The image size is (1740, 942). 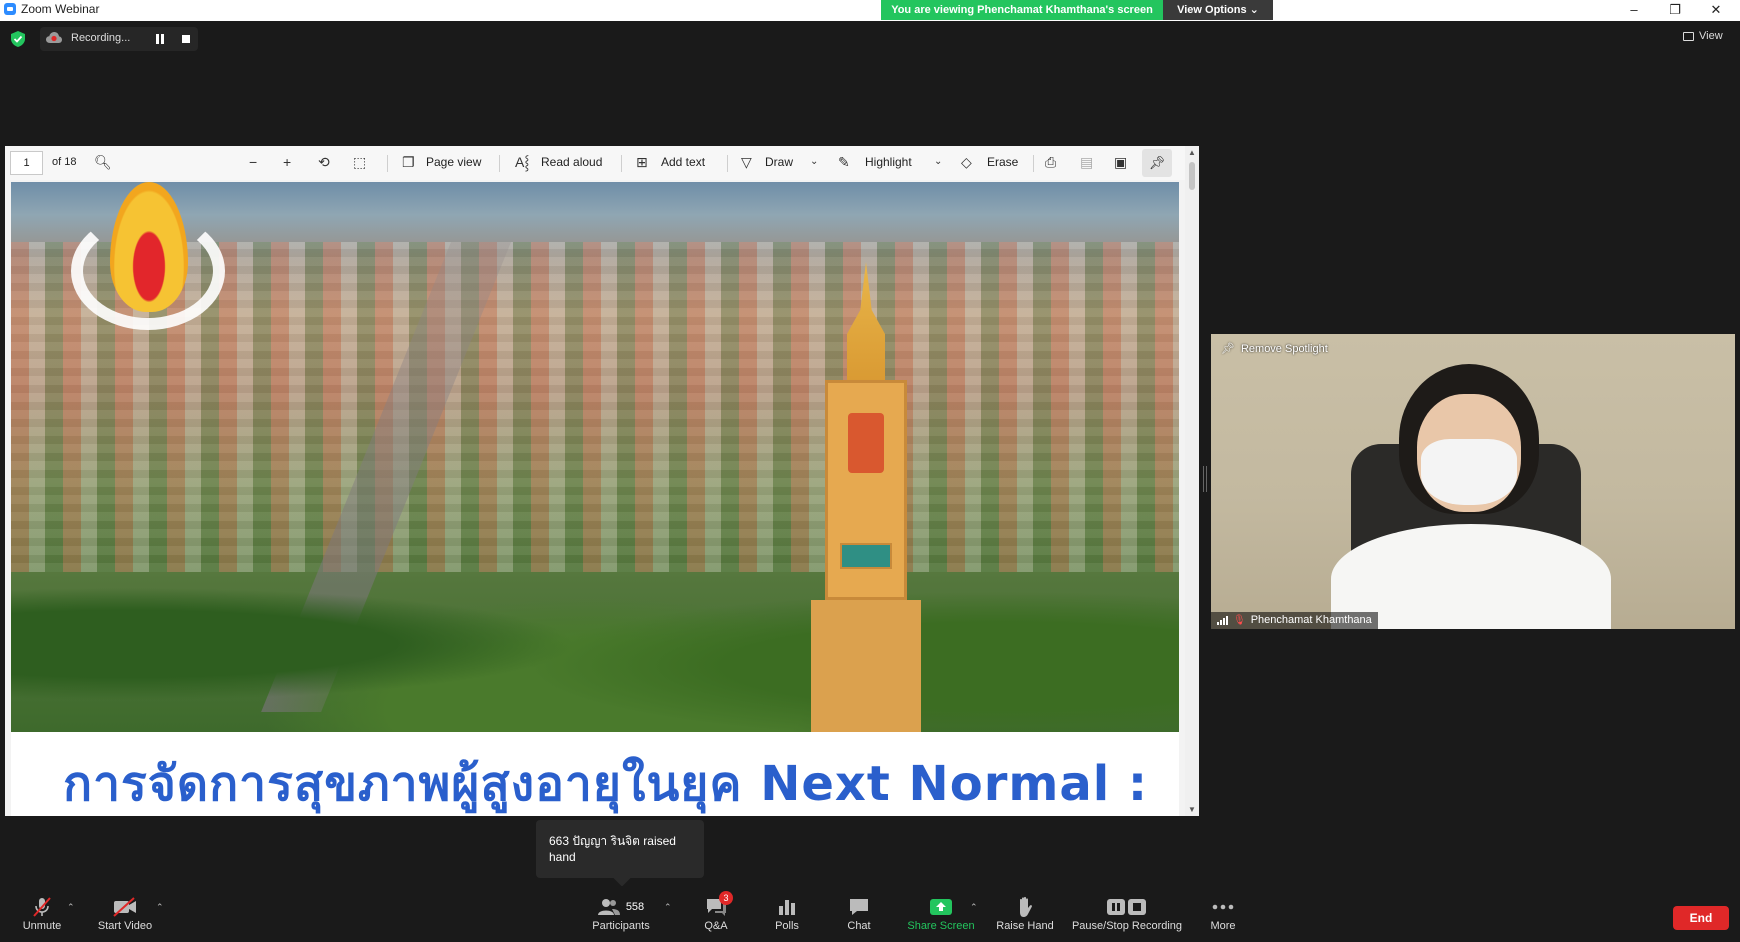 What do you see at coordinates (453, 162) in the screenshot?
I see `page-view-button: Page view` at bounding box center [453, 162].